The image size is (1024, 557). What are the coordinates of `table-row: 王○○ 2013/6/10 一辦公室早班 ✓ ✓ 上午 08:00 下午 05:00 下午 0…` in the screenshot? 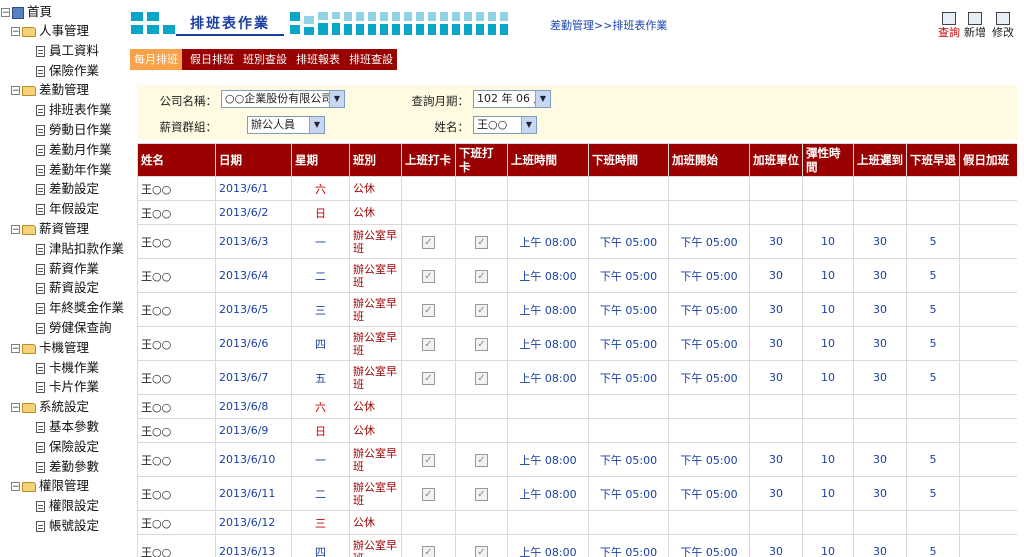 It's located at (577, 459).